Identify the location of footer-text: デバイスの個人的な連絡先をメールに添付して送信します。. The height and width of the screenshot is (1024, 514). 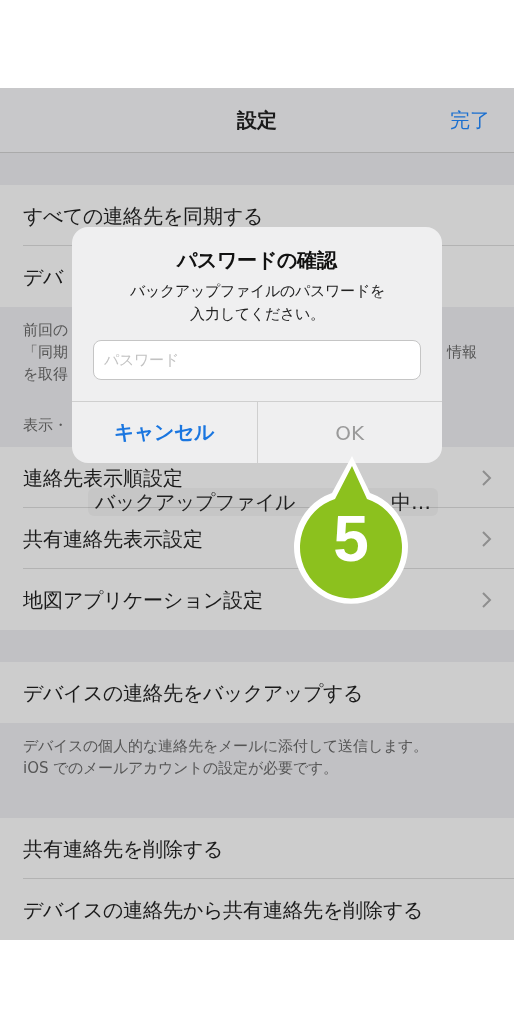
(225, 746).